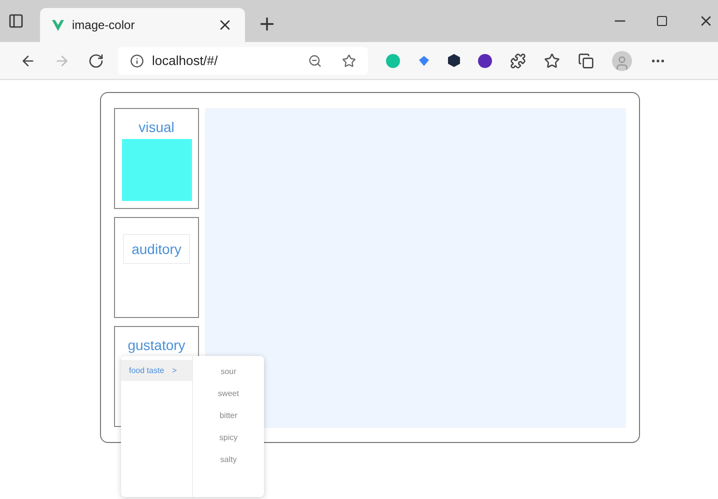 The height and width of the screenshot is (499, 718). I want to click on favorites-icon, so click(552, 60).